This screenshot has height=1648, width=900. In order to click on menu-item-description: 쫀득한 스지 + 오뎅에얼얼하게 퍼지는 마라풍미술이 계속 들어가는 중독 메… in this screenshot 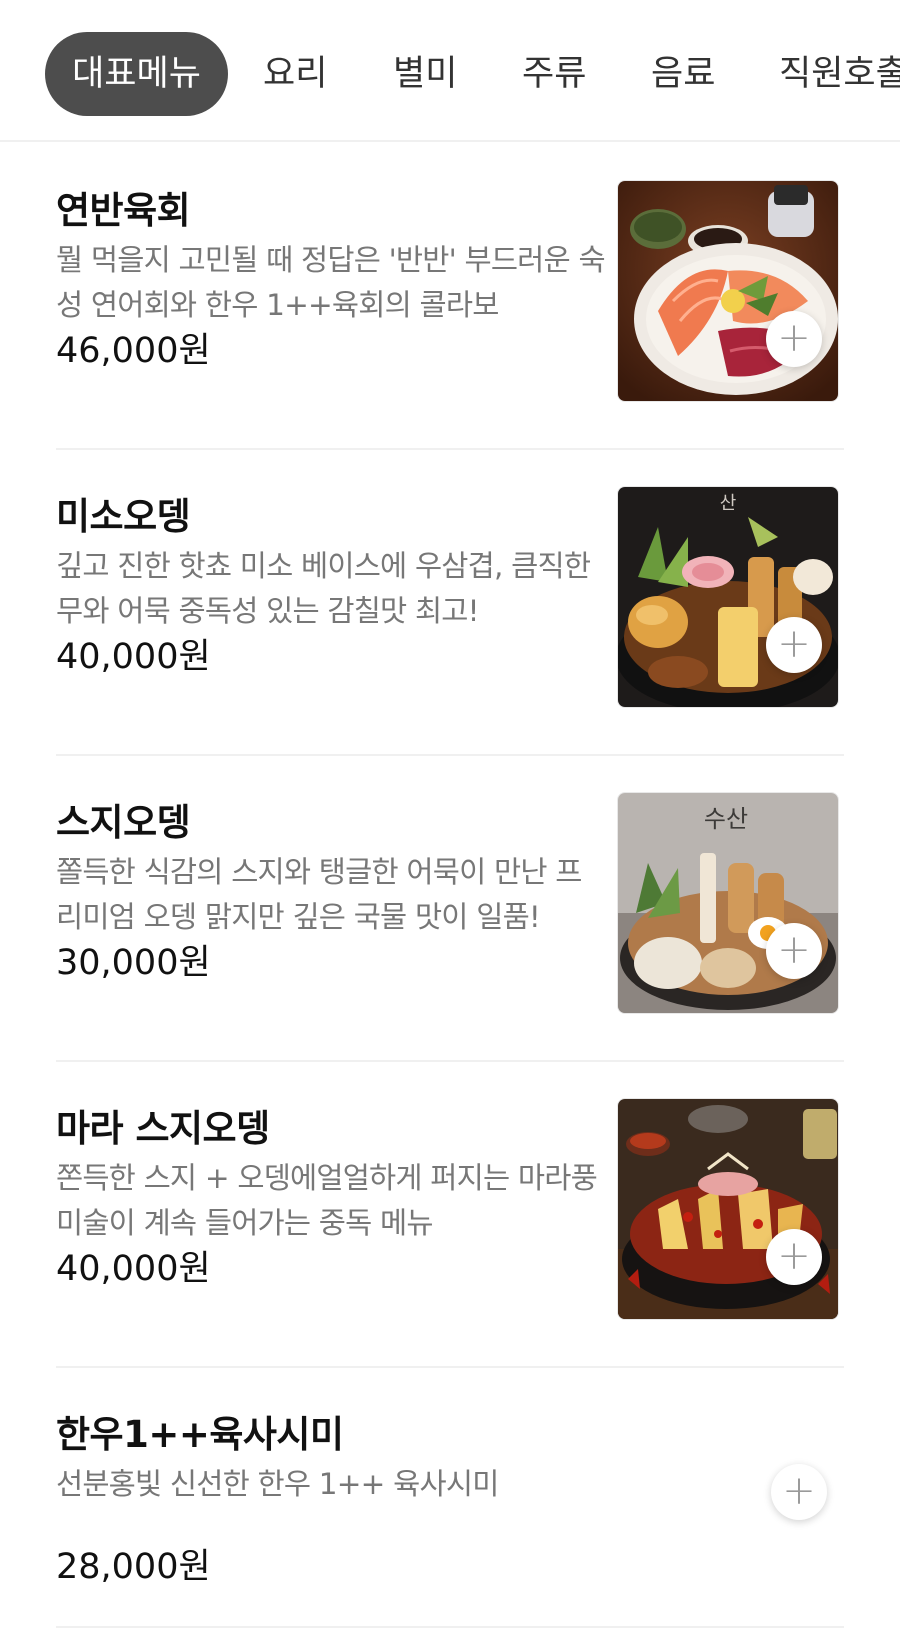, I will do `click(327, 1200)`.